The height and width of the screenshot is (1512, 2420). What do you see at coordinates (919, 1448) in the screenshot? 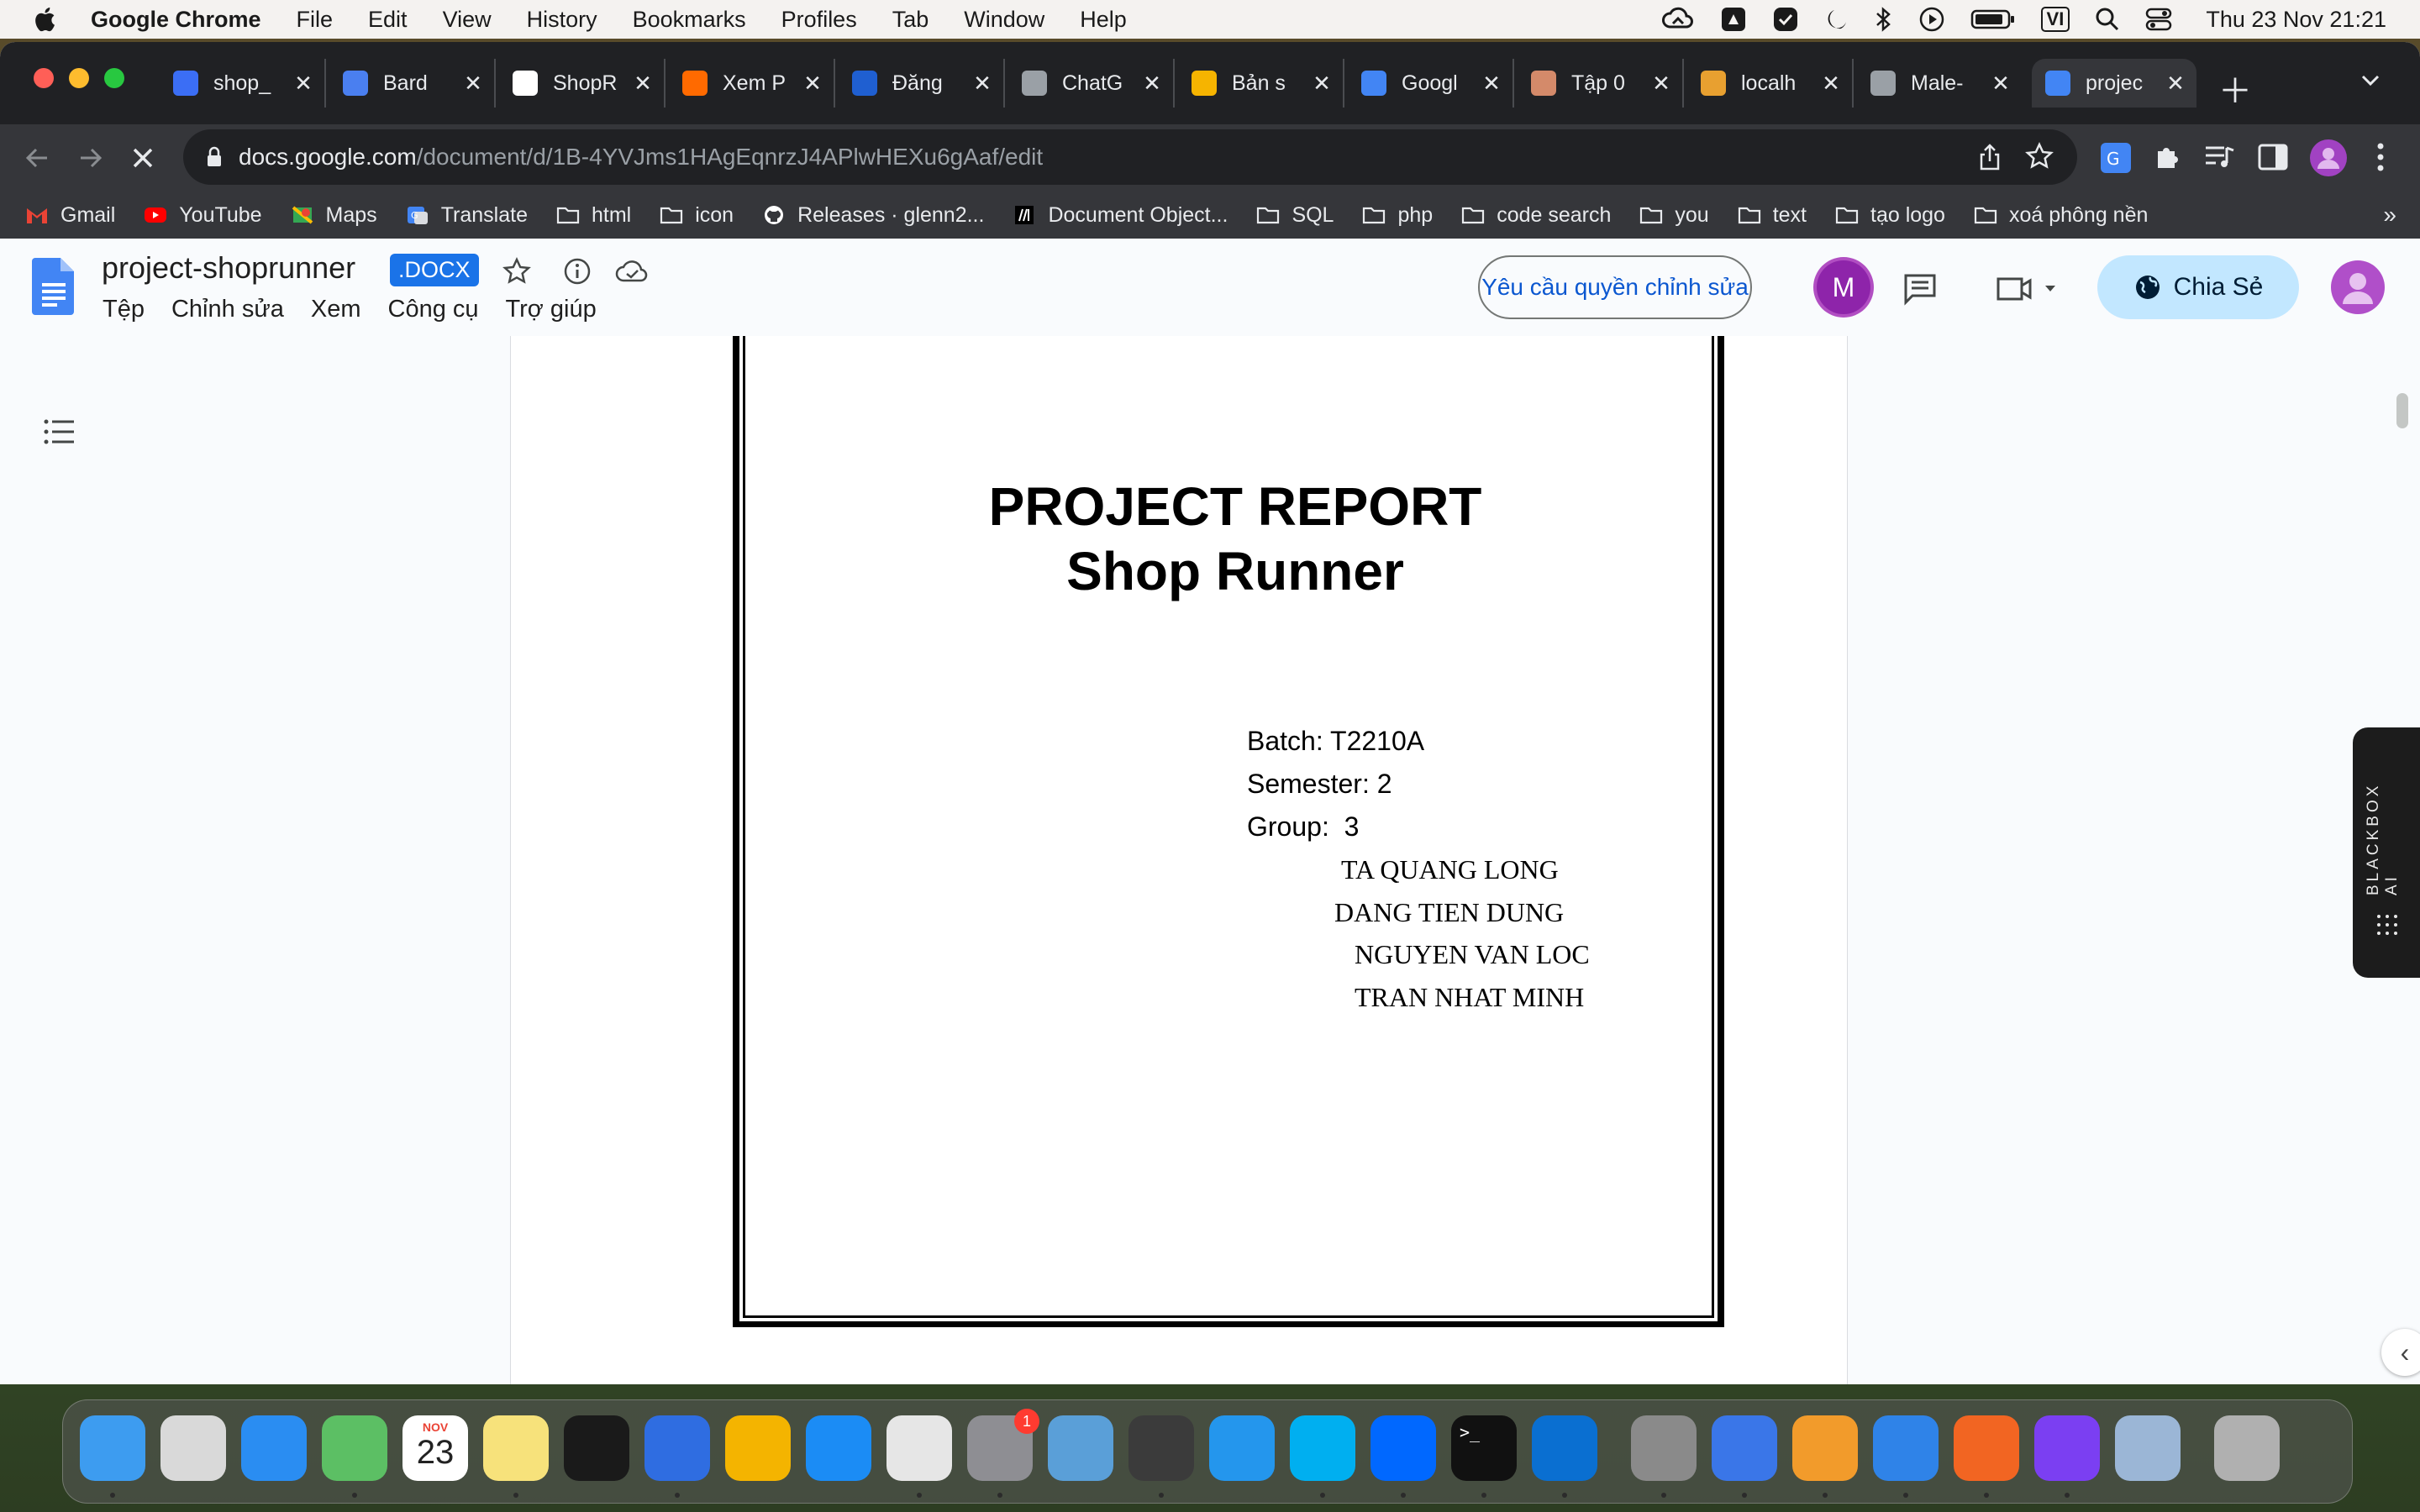
I see `dock-chrome-icon` at bounding box center [919, 1448].